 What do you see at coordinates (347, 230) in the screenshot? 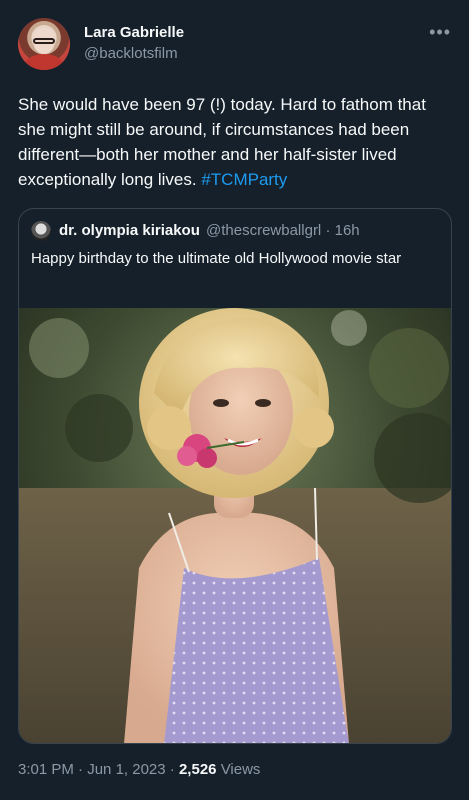
I see `quoted-time: 16h` at bounding box center [347, 230].